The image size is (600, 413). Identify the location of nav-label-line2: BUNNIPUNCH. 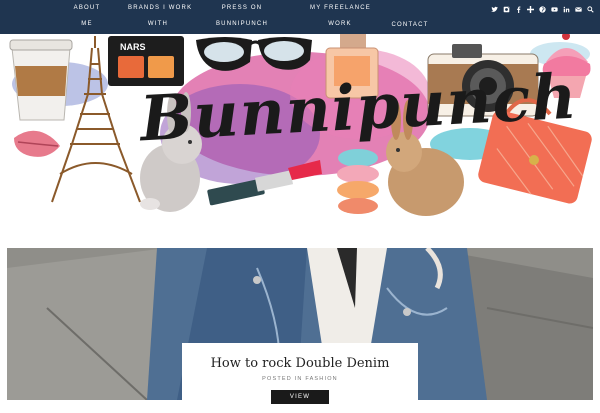
(241, 24).